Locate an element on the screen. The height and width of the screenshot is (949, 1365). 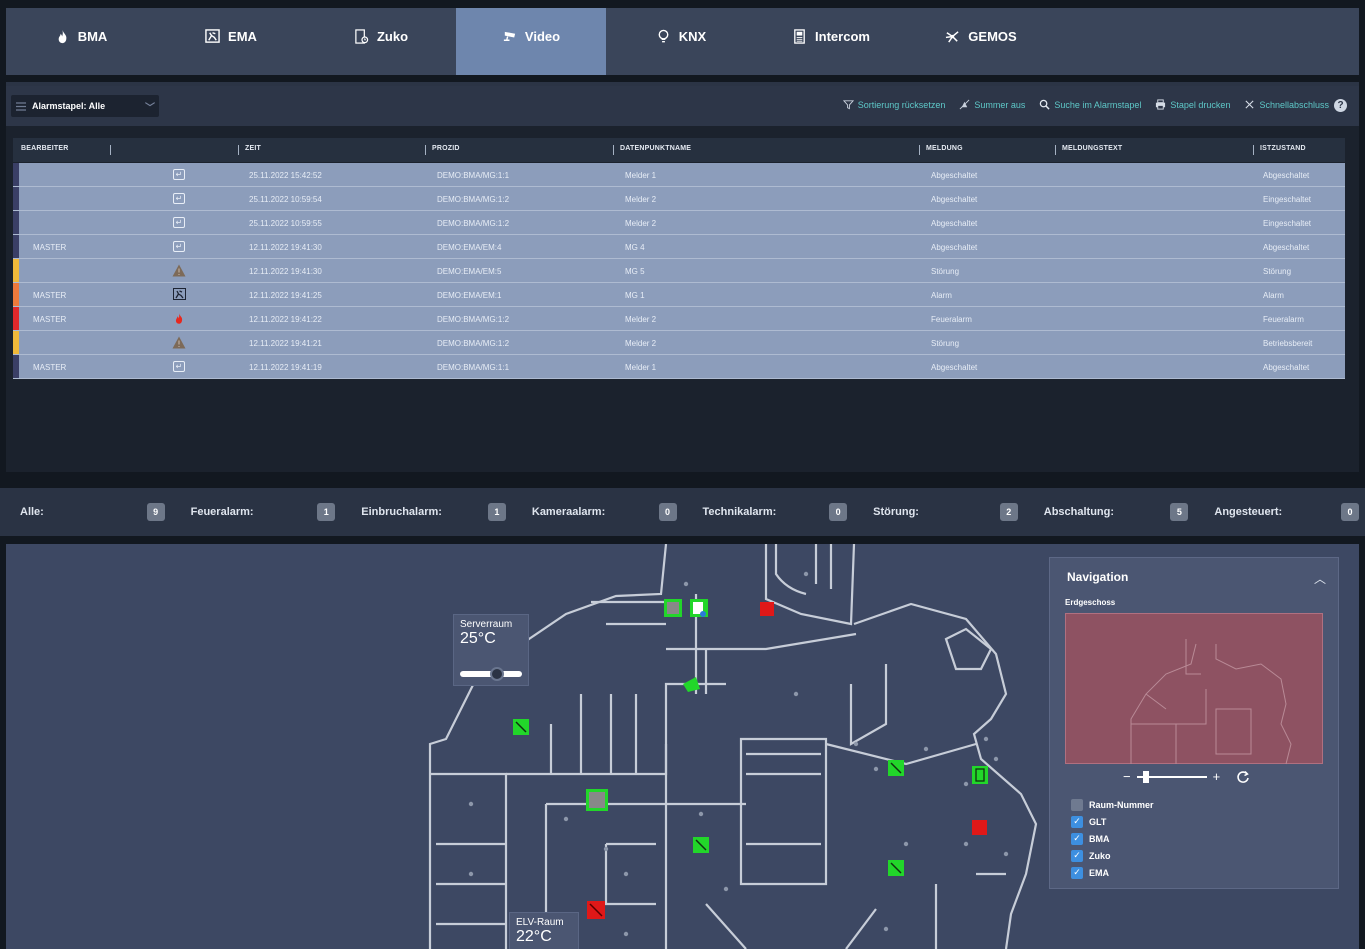
header-zeit: ZEIT is located at coordinates (253, 148).